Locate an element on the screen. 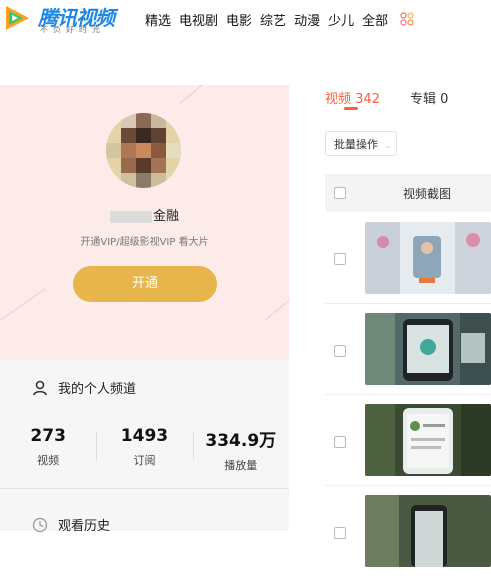 This screenshot has height=576, width=491. nav-item-variety: 综艺 is located at coordinates (273, 19).